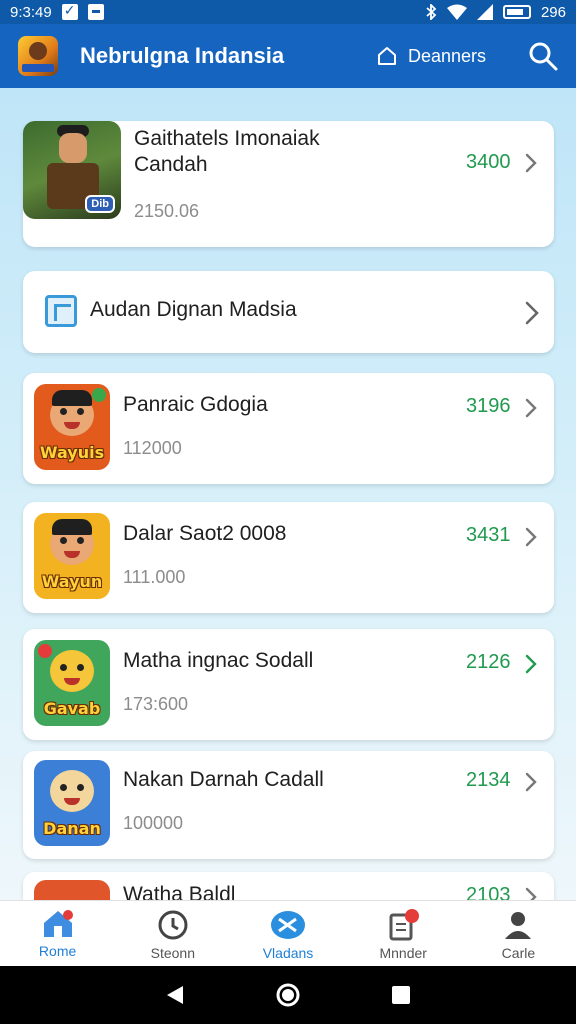 The height and width of the screenshot is (1024, 576). I want to click on clipboard-icon, so click(404, 925).